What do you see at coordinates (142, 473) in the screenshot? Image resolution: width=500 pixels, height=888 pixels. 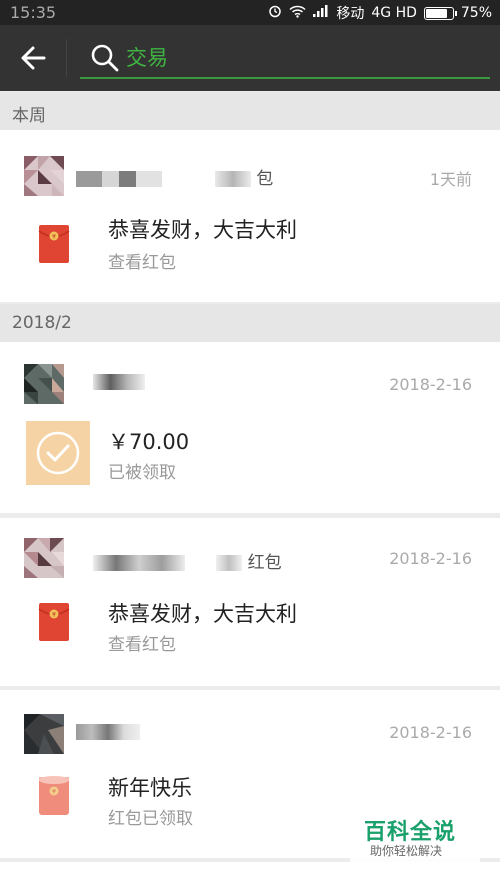 I see `item-subtitle: 已被领取` at bounding box center [142, 473].